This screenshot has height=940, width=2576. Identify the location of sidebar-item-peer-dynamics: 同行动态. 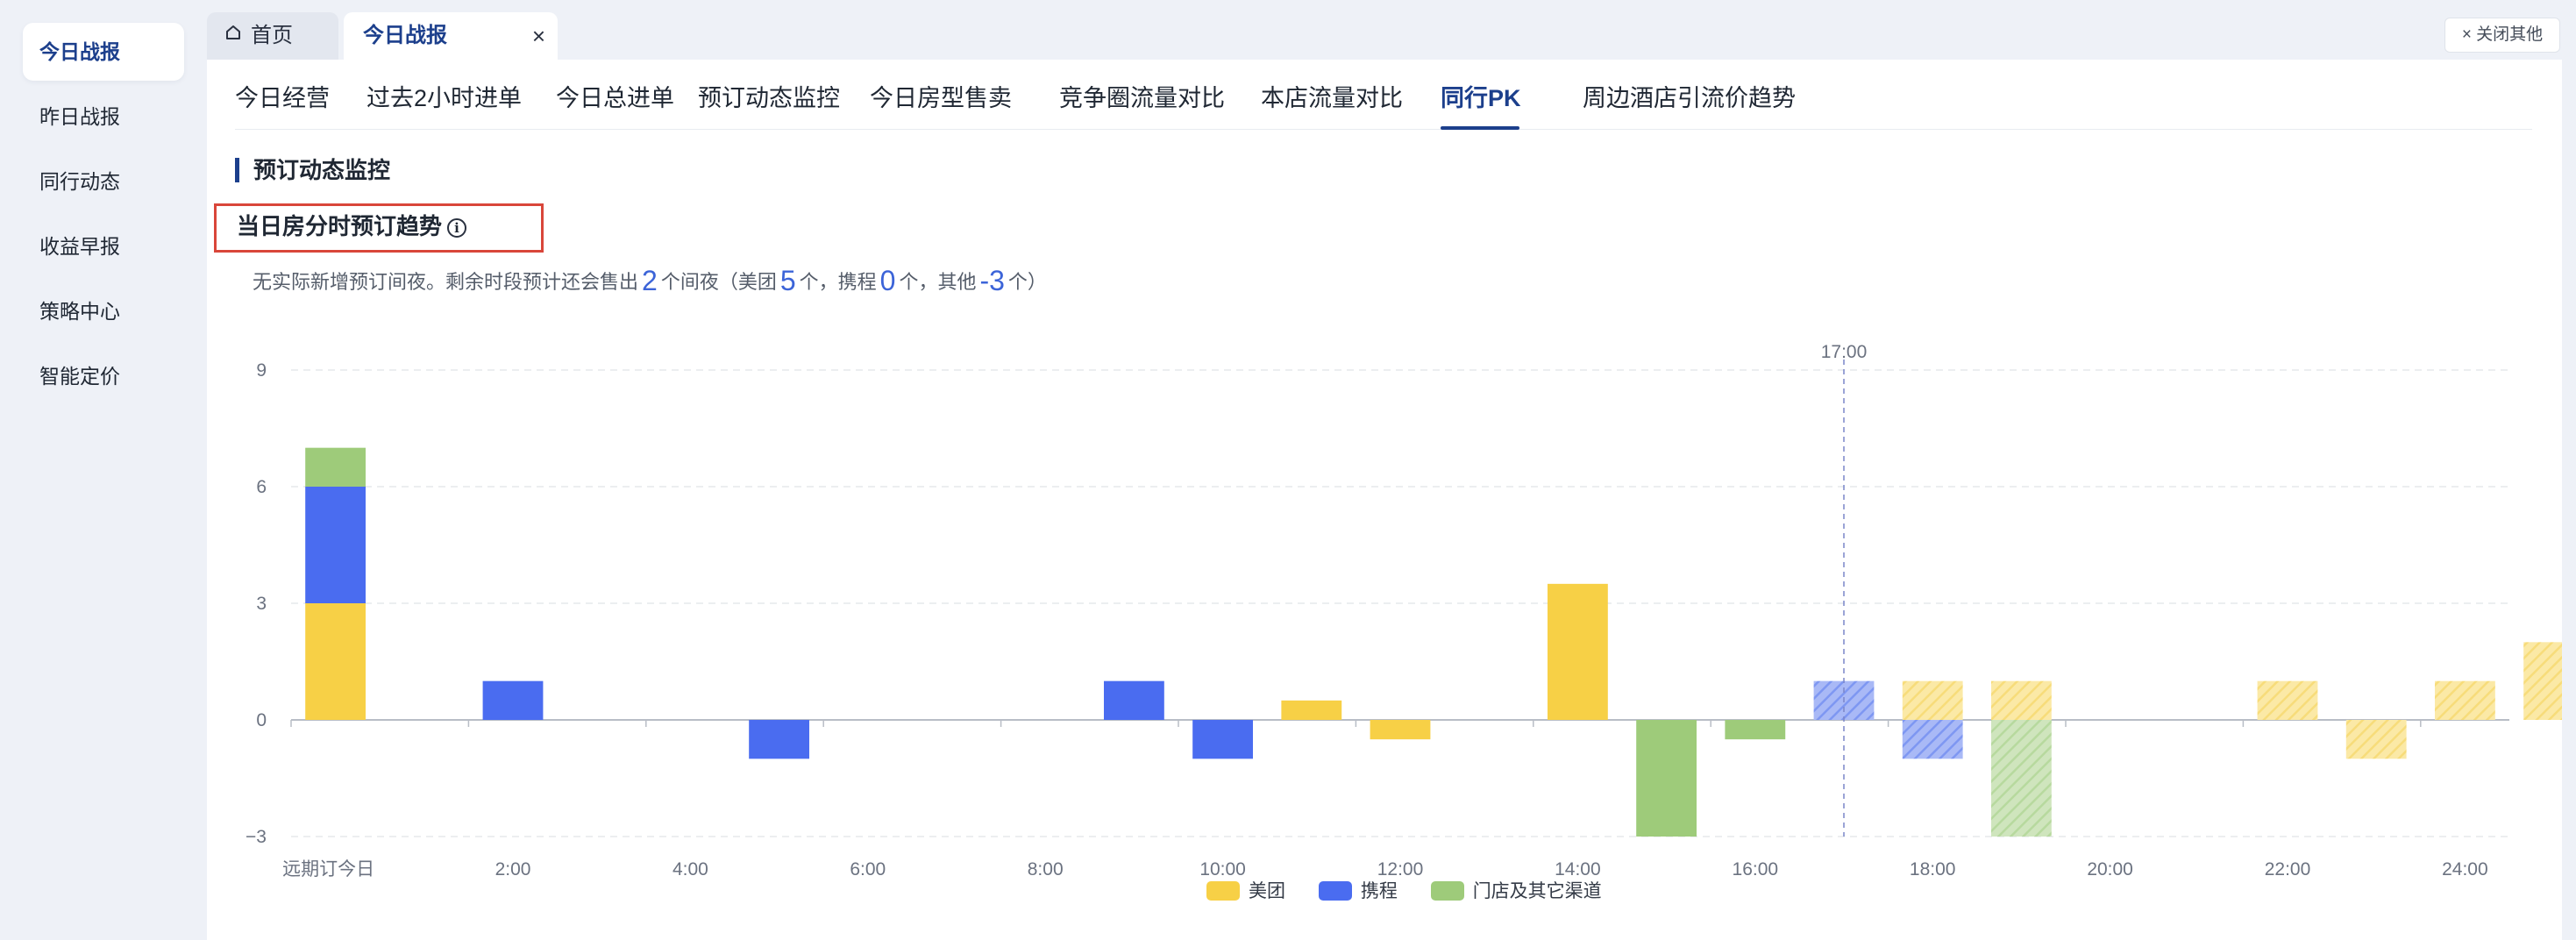
(103, 182).